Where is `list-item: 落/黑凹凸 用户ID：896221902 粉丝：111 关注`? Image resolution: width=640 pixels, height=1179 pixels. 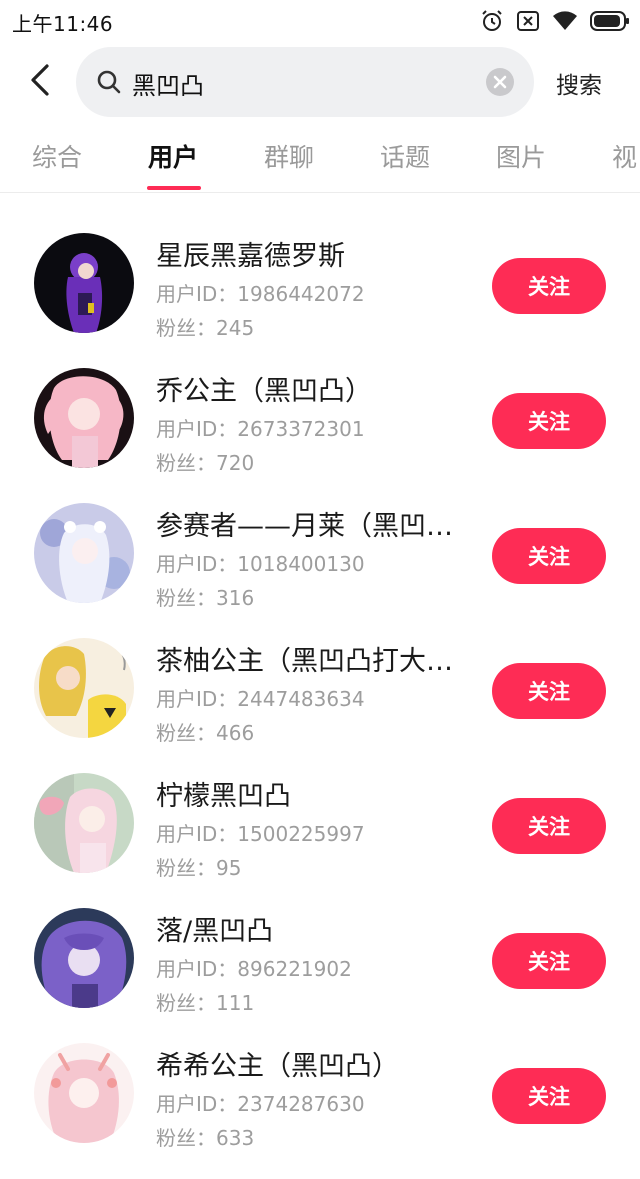 list-item: 落/黑凹凸 用户ID：896221902 粉丝：111 关注 is located at coordinates (320, 976).